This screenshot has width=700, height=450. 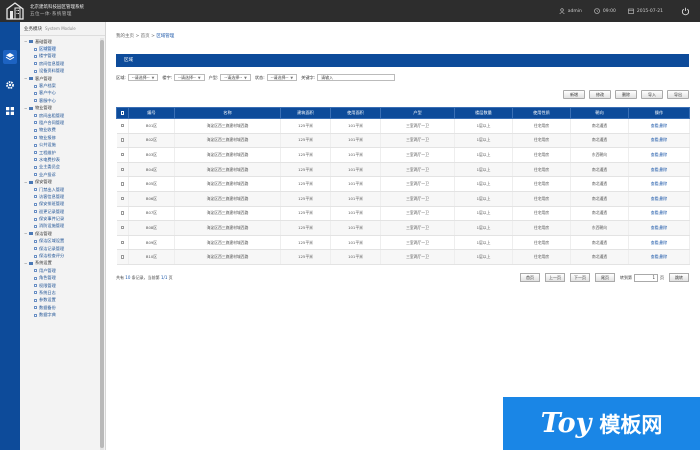 I want to click on filter-layout-select: --请选择-- ▼, so click(x=235, y=77).